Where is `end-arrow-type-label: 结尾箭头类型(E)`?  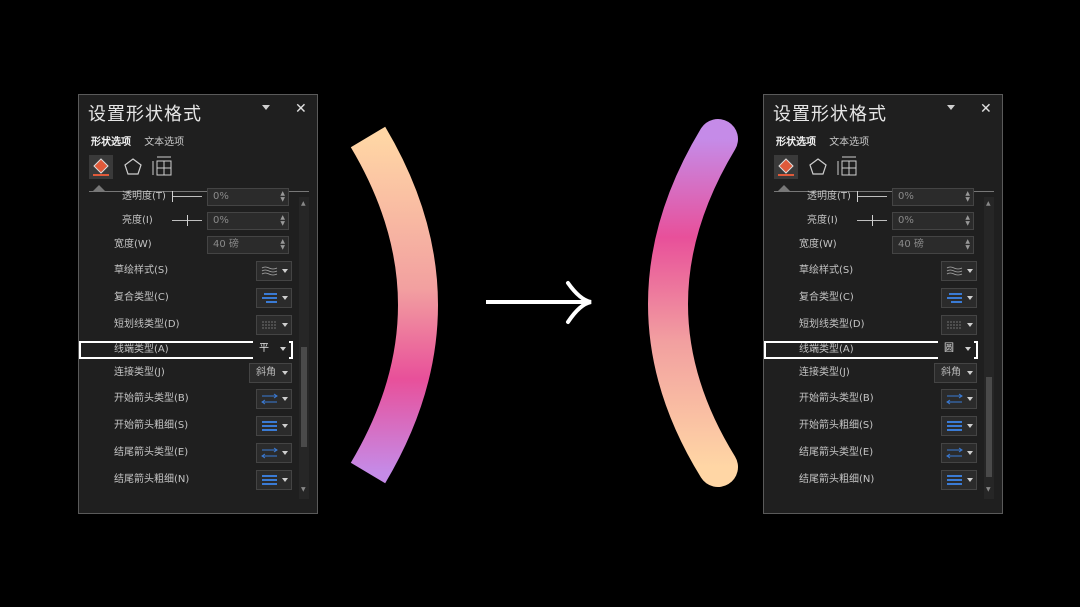 end-arrow-type-label: 结尾箭头类型(E) is located at coordinates (151, 452).